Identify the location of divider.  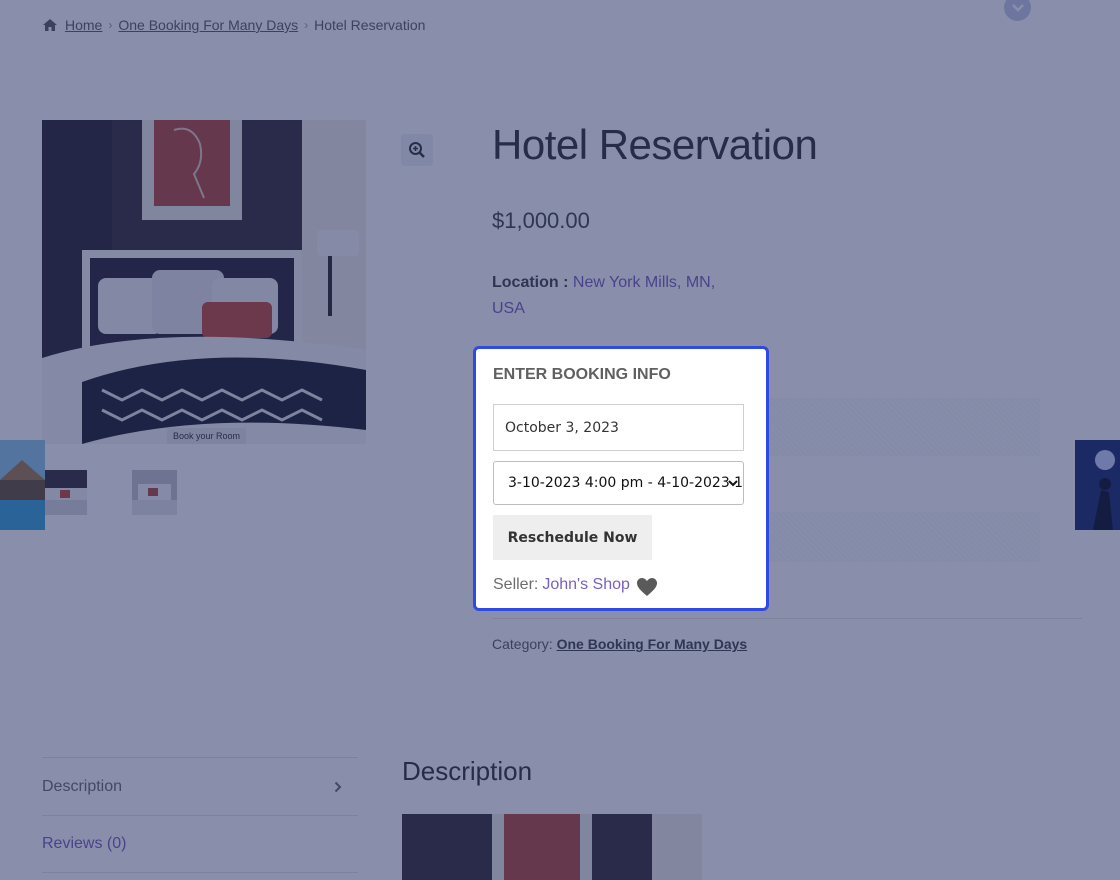
(787, 618).